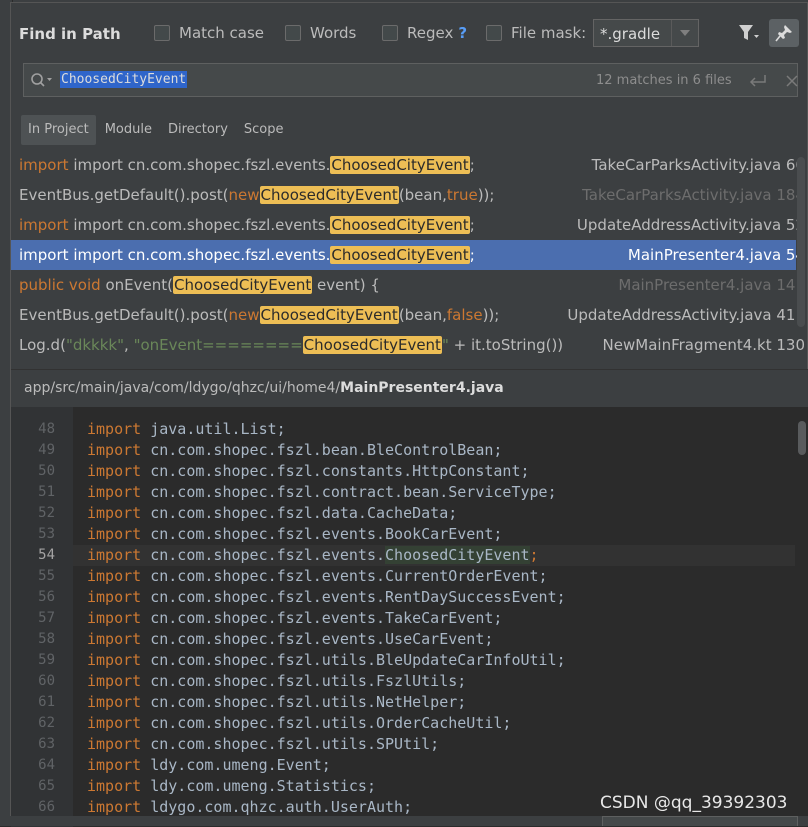 The width and height of the screenshot is (808, 827). Describe the element at coordinates (784, 33) in the screenshot. I see `pin-window-button` at that location.